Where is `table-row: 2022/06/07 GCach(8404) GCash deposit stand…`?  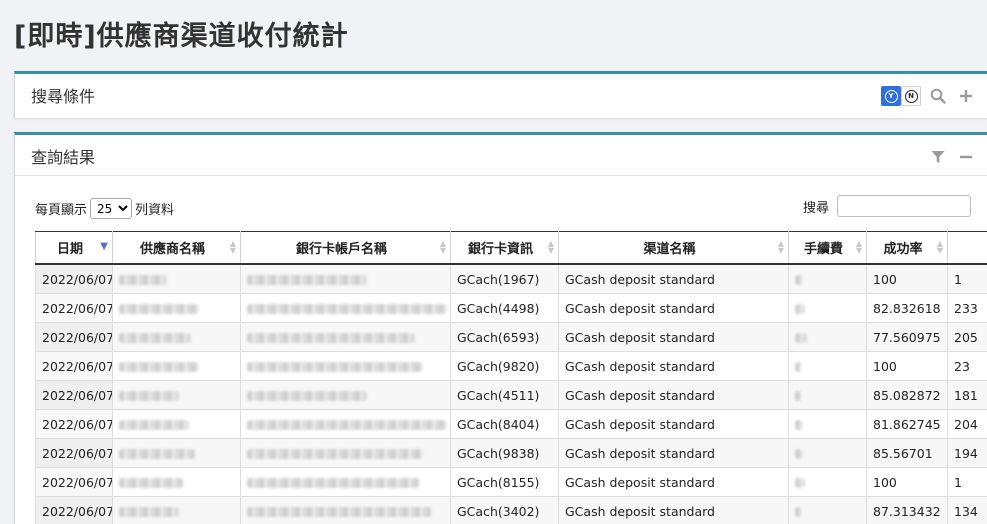 table-row: 2022/06/07 GCach(8404) GCash deposit stand… is located at coordinates (511, 424).